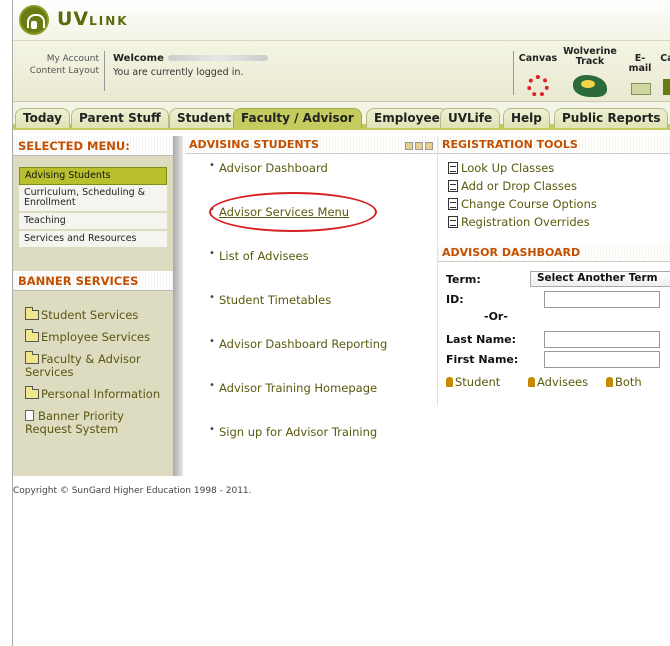 The height and width of the screenshot is (646, 670). What do you see at coordinates (600, 279) in the screenshot?
I see `term-select: Select Another Term` at bounding box center [600, 279].